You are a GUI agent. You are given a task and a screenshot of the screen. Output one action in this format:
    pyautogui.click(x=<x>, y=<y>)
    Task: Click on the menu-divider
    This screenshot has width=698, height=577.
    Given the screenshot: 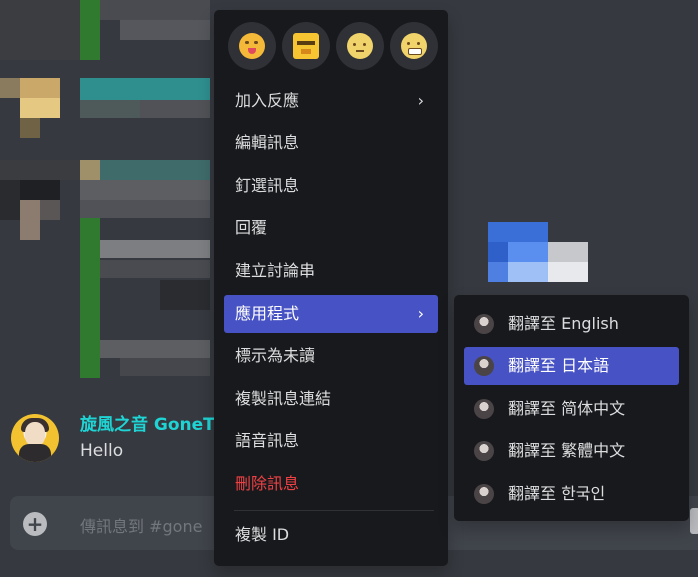 What is the action you would take?
    pyautogui.click(x=334, y=510)
    